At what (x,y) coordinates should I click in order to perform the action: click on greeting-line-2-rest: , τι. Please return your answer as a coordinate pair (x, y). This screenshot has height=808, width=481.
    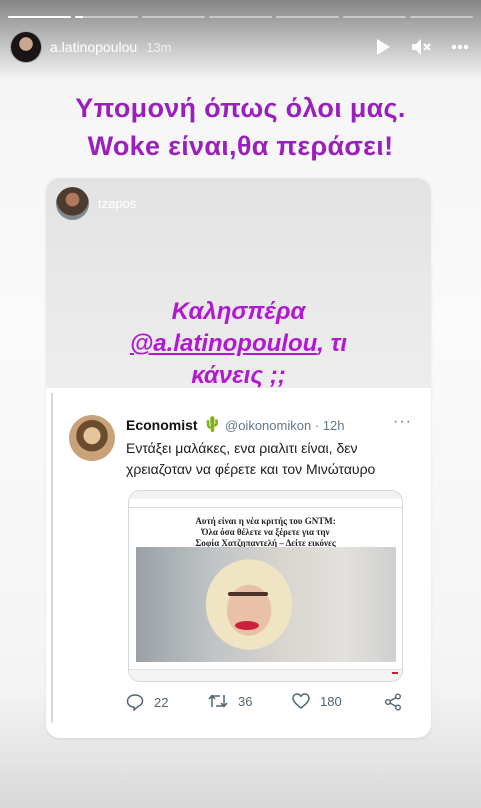
    Looking at the image, I should click on (332, 343).